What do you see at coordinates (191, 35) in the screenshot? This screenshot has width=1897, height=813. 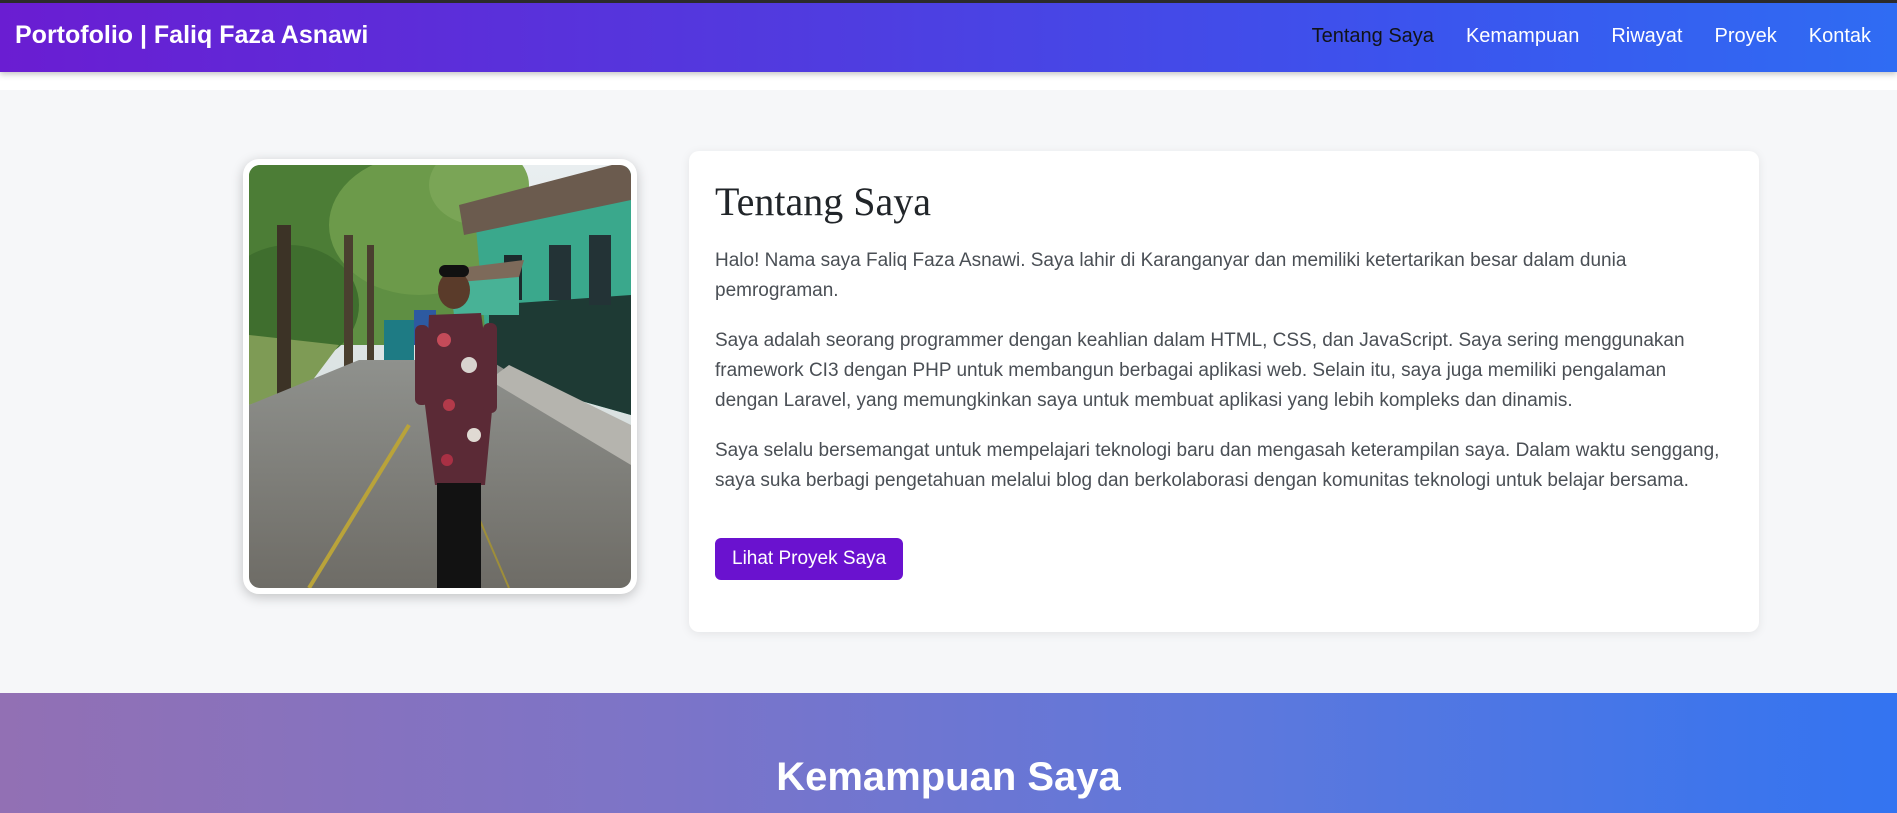 I see `brand-link: Portofolio | Faliq Faza Asnawi` at bounding box center [191, 35].